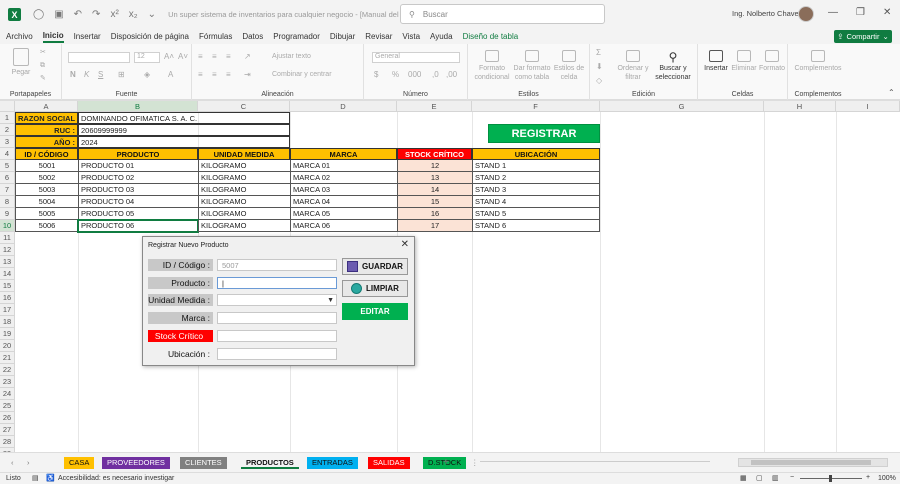 This screenshot has width=900, height=484. Describe the element at coordinates (673, 66) in the screenshot. I see `find-select-button: ⚲ Buscar y seleccionar` at that location.